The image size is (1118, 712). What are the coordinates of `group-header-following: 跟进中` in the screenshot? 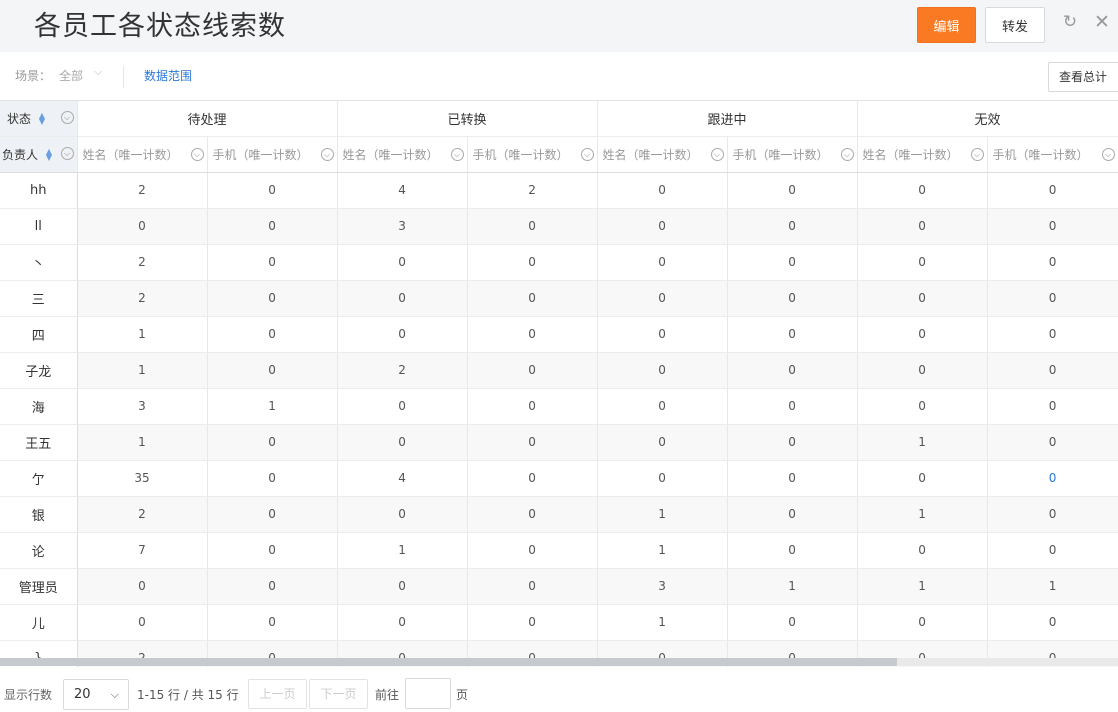 It's located at (727, 119).